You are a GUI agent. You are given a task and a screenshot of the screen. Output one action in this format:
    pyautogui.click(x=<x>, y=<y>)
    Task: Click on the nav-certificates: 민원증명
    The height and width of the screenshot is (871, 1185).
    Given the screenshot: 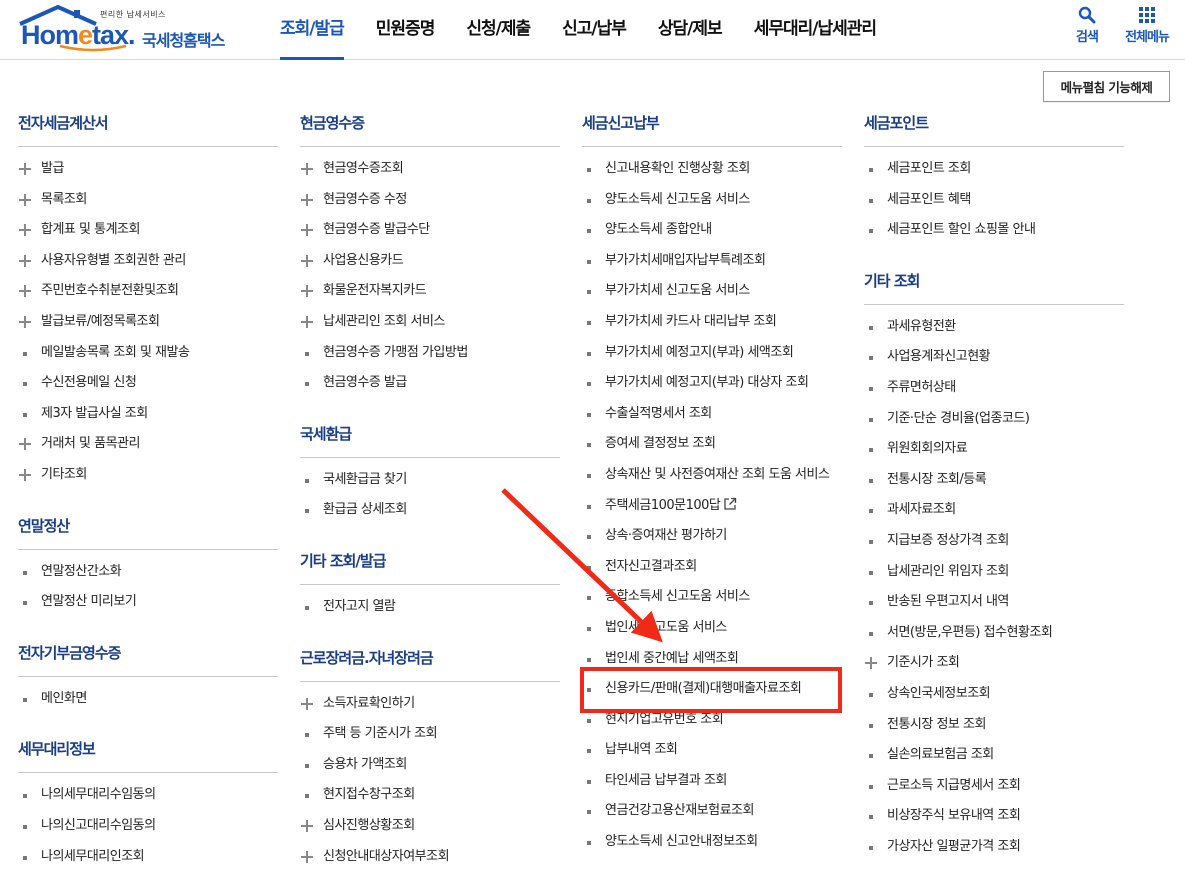 What is the action you would take?
    pyautogui.click(x=405, y=30)
    